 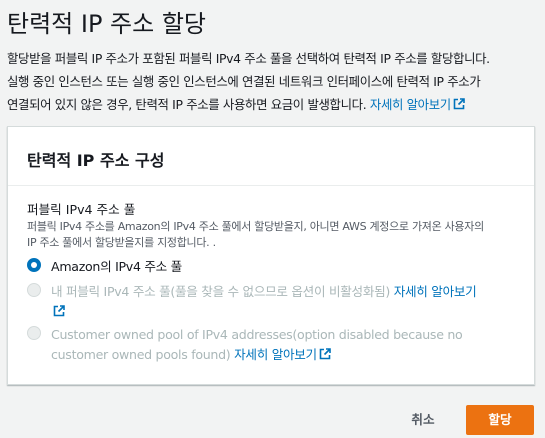 I want to click on radio-customer-owned-pool, so click(x=34, y=333).